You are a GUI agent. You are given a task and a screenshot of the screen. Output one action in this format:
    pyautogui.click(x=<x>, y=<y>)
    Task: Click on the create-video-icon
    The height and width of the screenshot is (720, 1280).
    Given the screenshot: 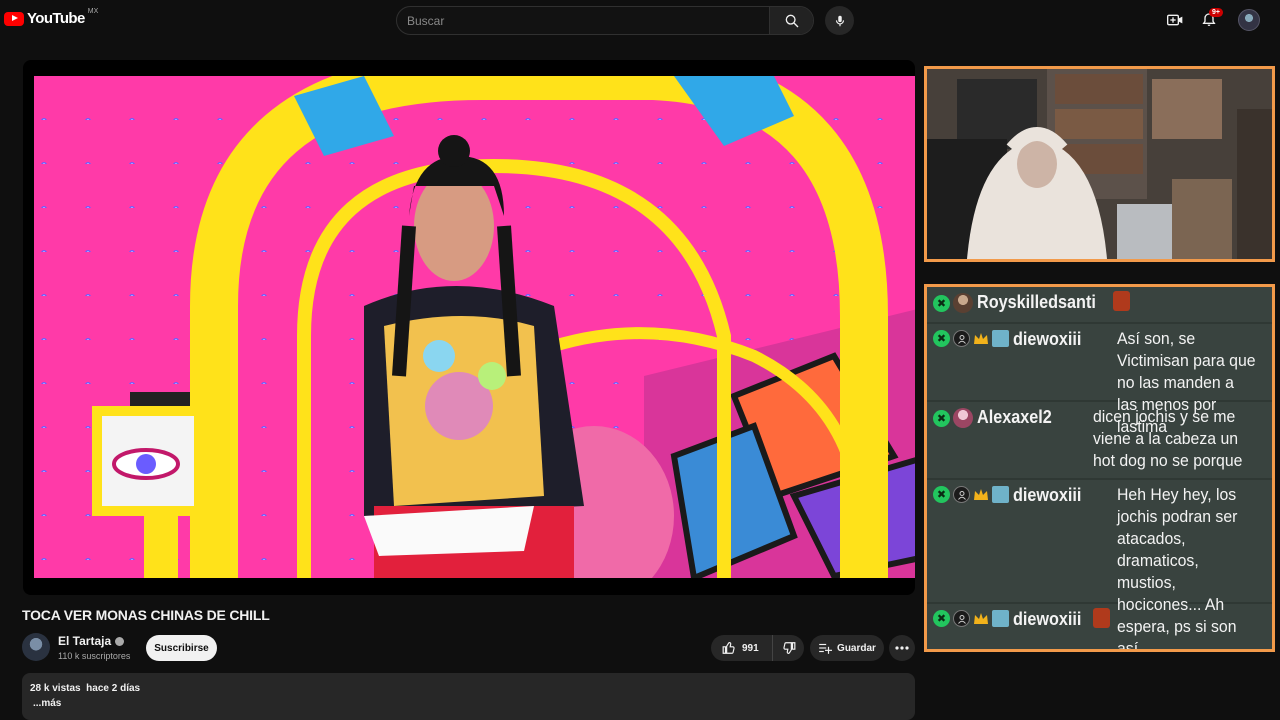 What is the action you would take?
    pyautogui.click(x=1175, y=20)
    